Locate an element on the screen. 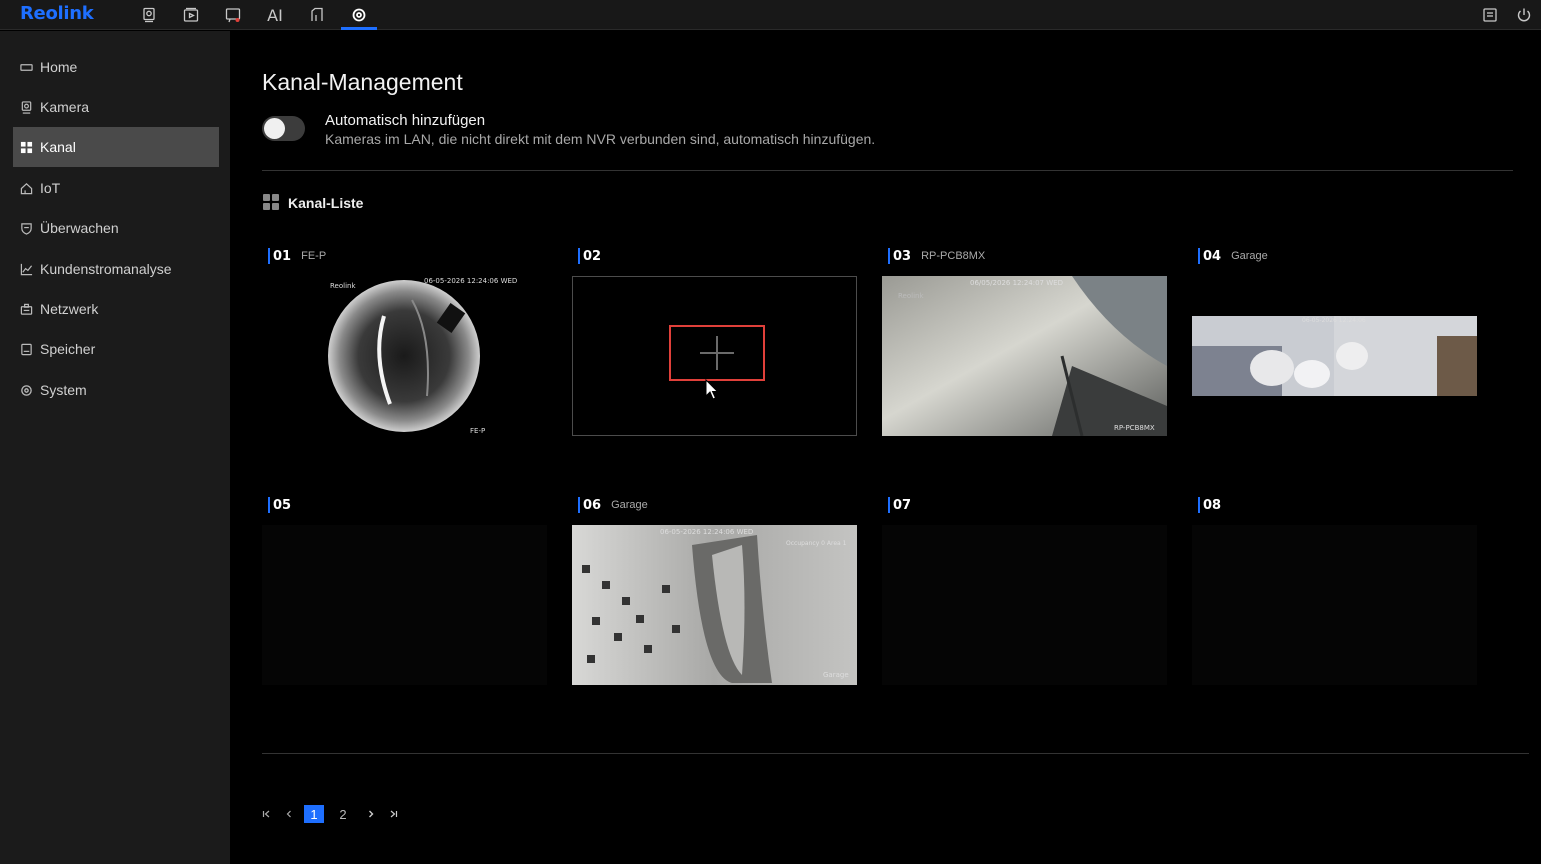 This screenshot has height=864, width=1541. sidebar-item-label: Netzwerk is located at coordinates (69, 309).